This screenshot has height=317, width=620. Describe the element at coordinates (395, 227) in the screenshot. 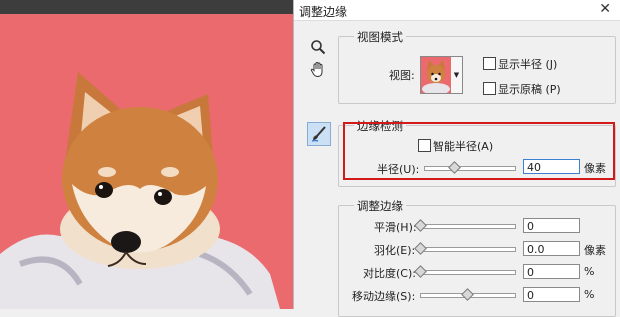

I see `smooth-label: 平滑(H):` at that location.